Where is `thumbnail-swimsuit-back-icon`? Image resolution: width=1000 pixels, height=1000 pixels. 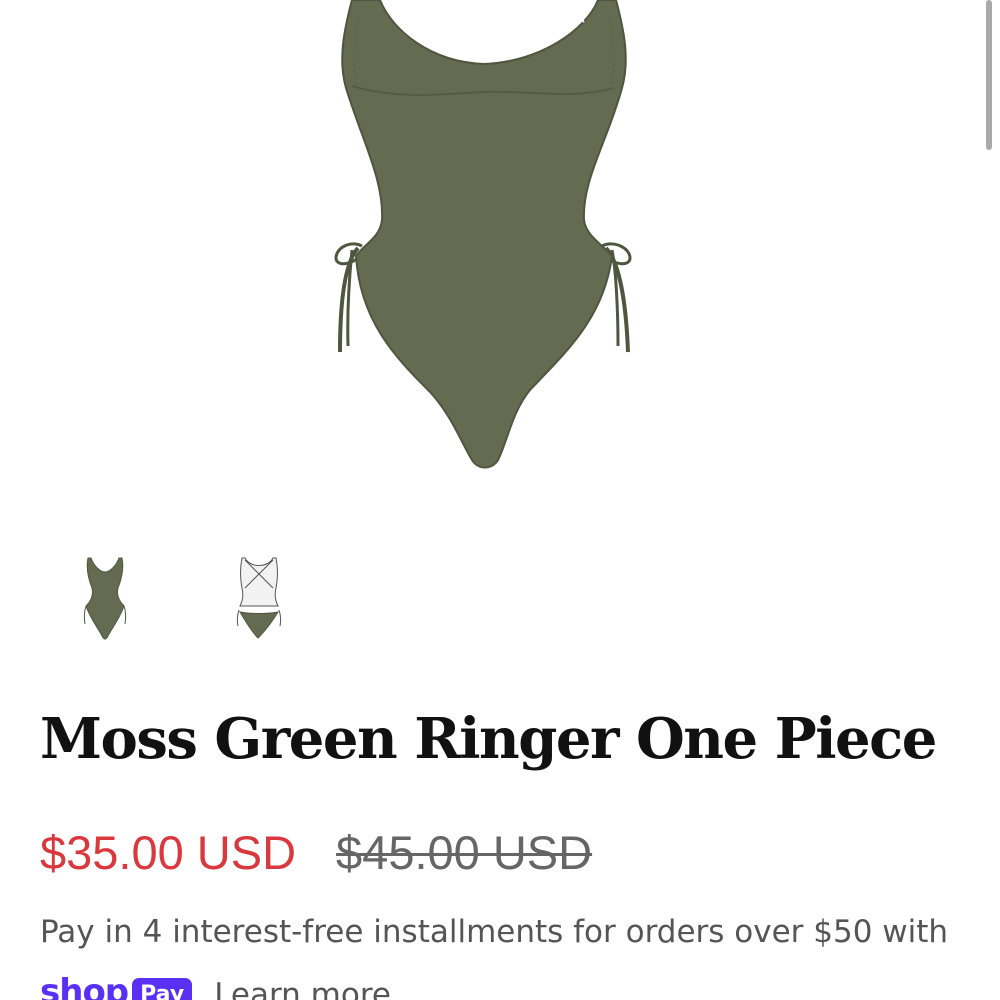 thumbnail-swimsuit-back-icon is located at coordinates (259, 598).